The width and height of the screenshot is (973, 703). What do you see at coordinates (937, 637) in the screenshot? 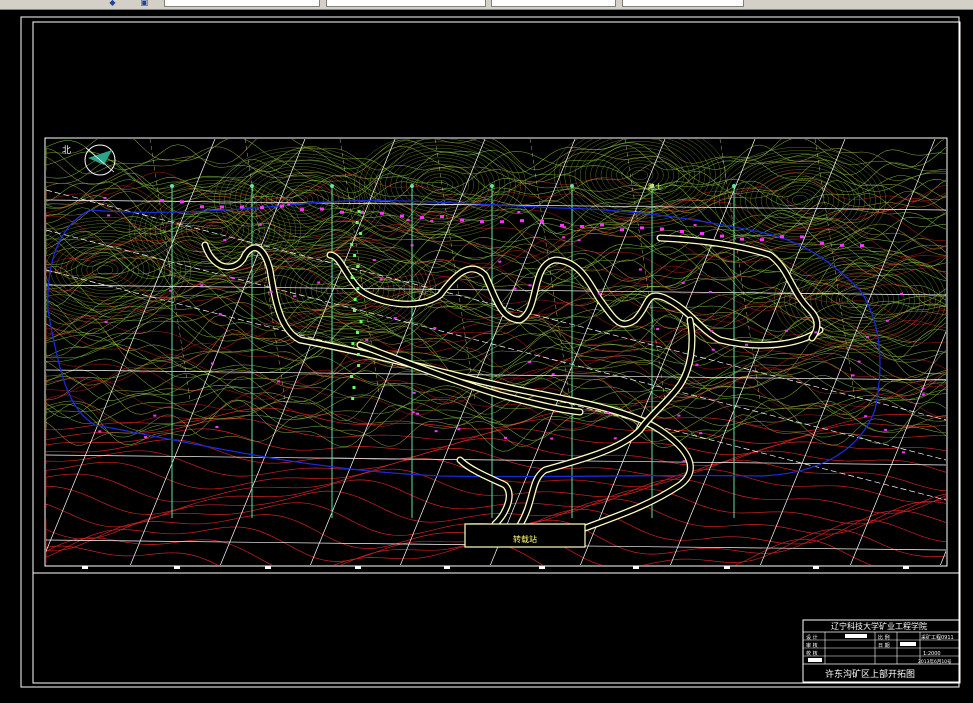
I see `title-drawing-no: 采矿工程0911` at bounding box center [937, 637].